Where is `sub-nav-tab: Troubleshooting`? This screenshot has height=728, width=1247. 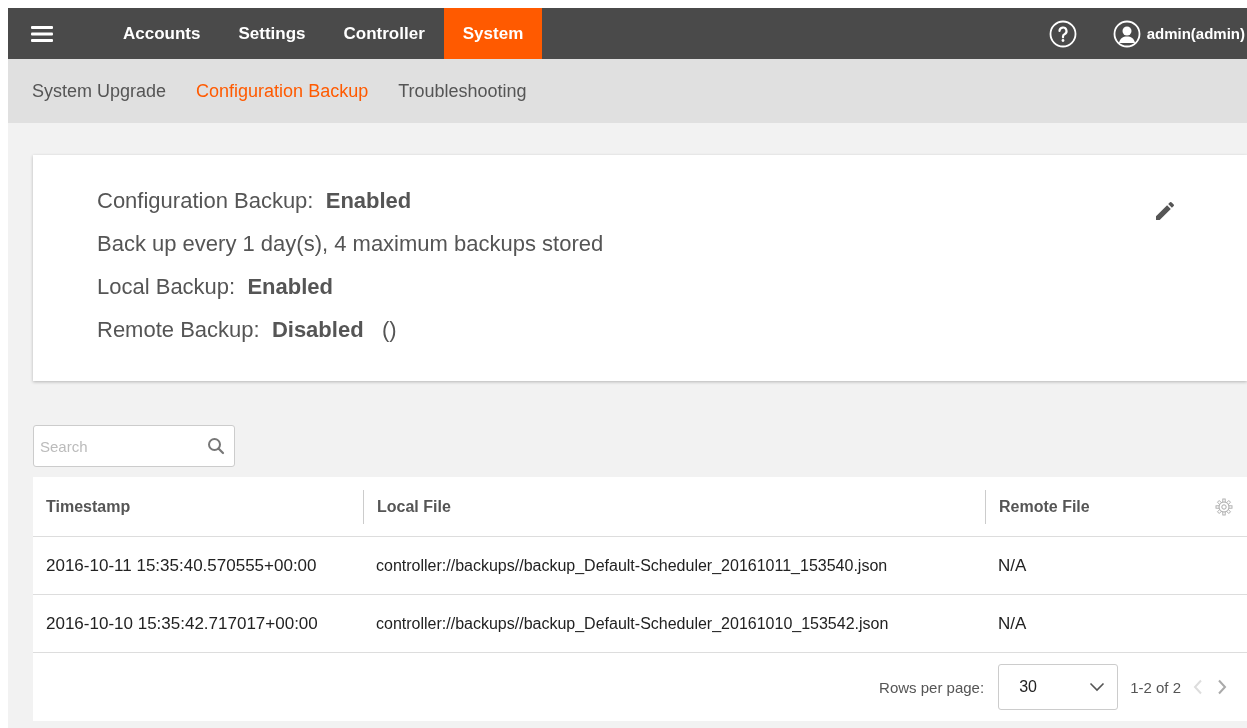
sub-nav-tab: Troubleshooting is located at coordinates (462, 91).